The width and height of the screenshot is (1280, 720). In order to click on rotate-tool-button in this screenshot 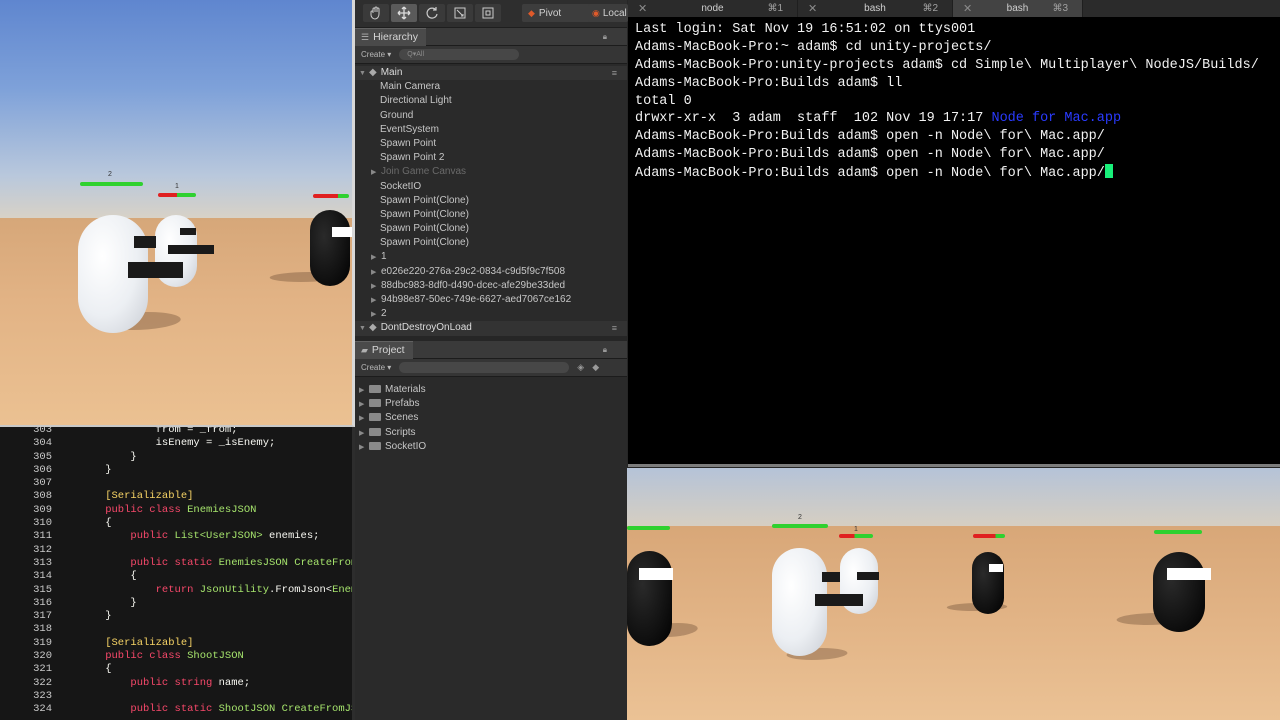, I will do `click(432, 13)`.